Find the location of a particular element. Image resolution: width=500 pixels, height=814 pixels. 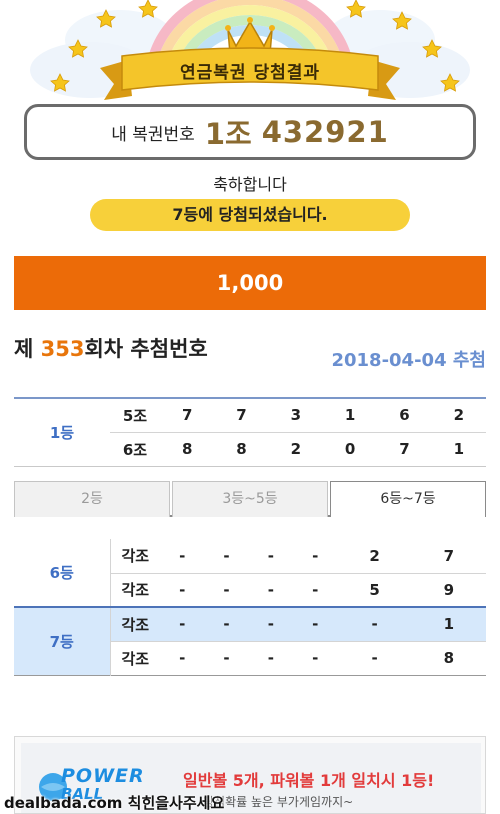

header-banner: 연금복권 당첨결과 is located at coordinates (250, 50).